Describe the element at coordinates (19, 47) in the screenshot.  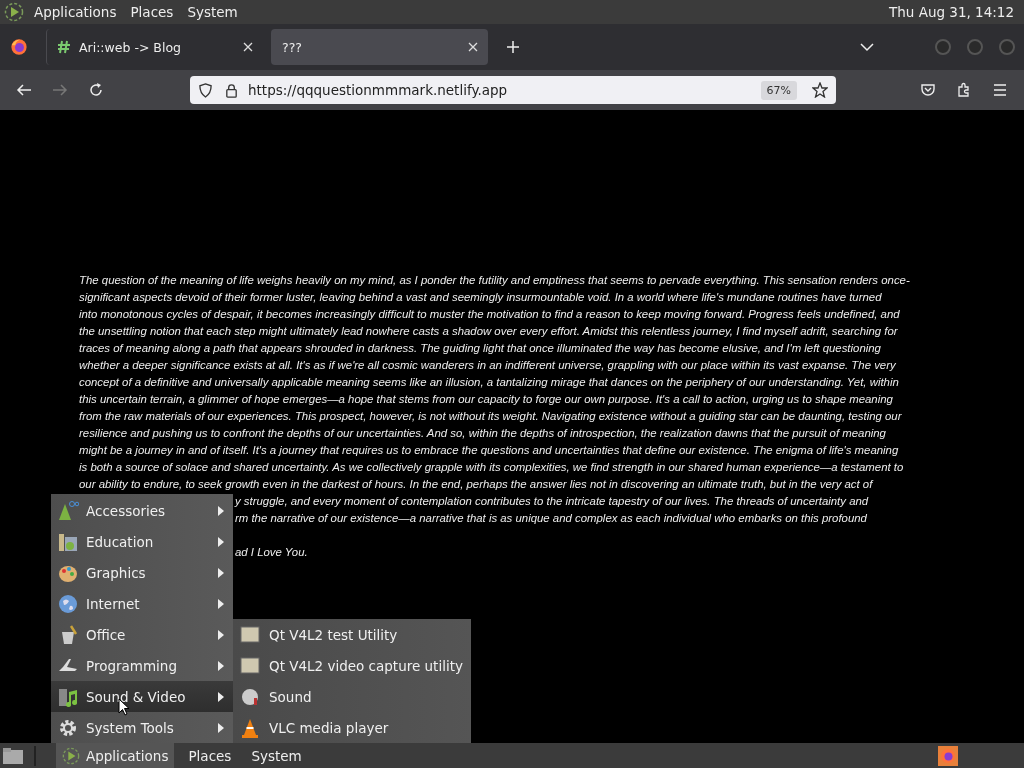
I see `browser-logo-icon` at that location.